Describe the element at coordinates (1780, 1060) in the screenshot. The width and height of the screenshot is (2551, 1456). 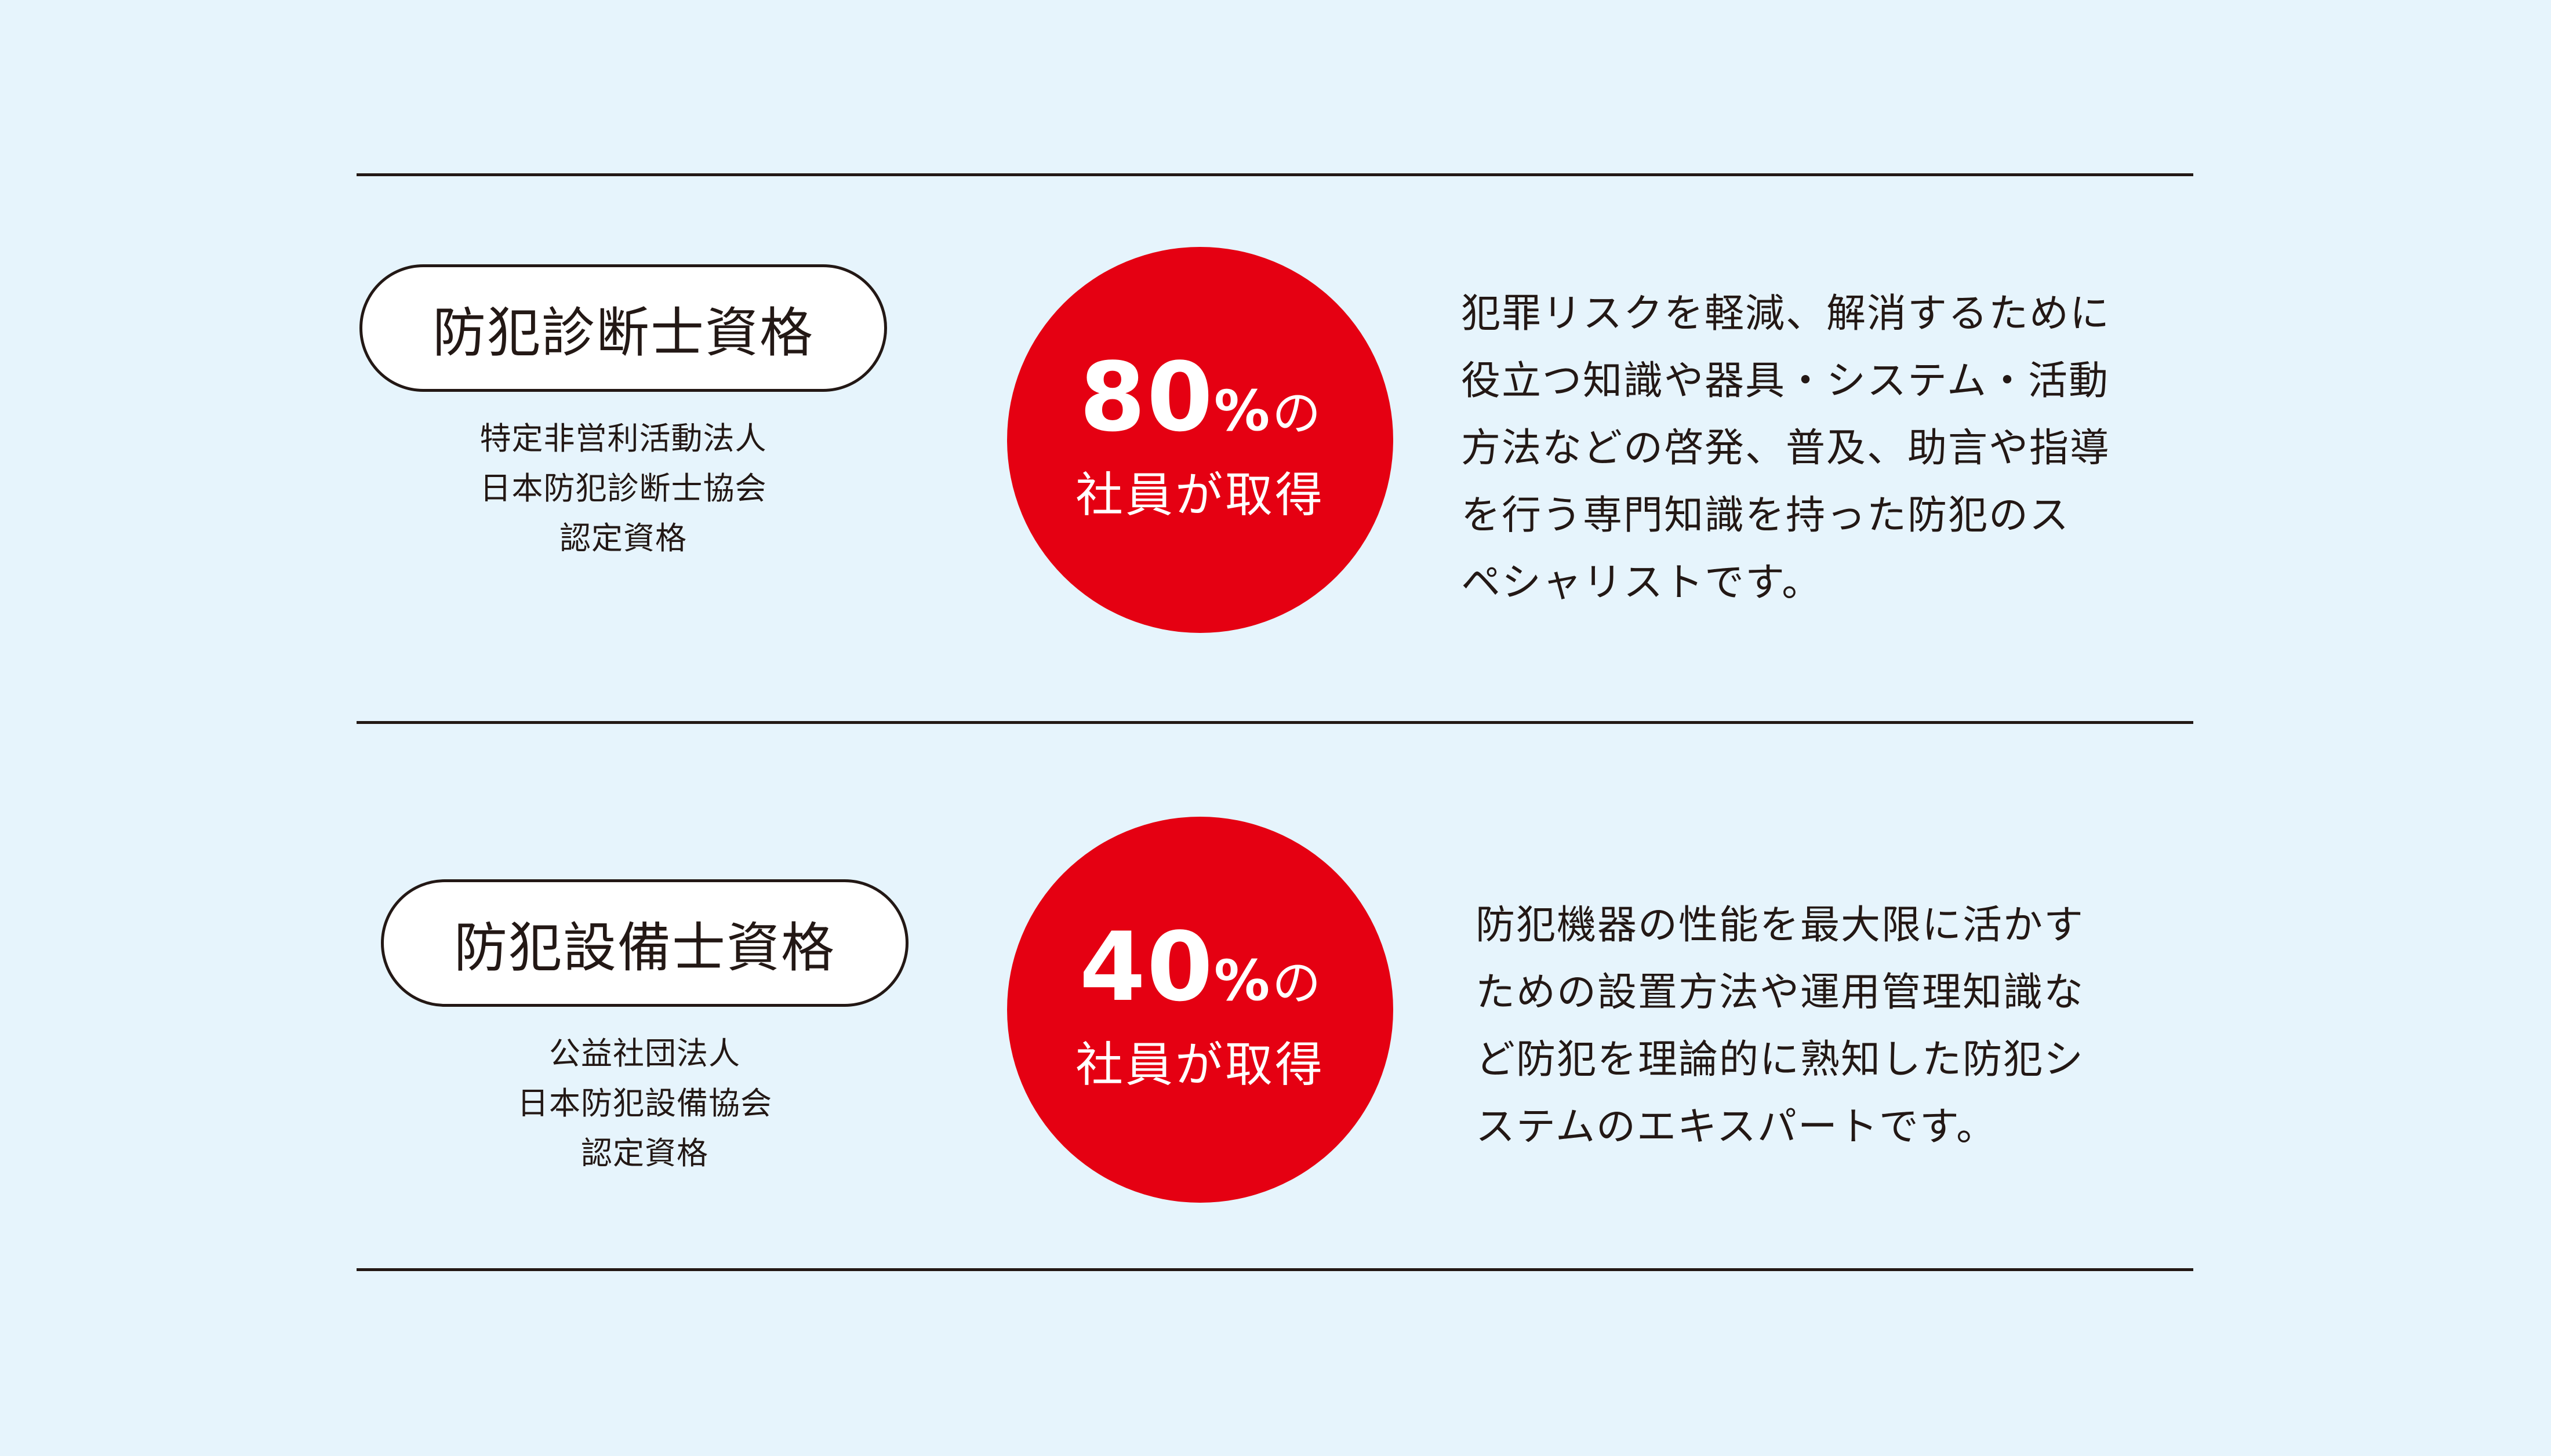
I see `description-line: ど防犯を理論的に熟知した防犯シ` at that location.